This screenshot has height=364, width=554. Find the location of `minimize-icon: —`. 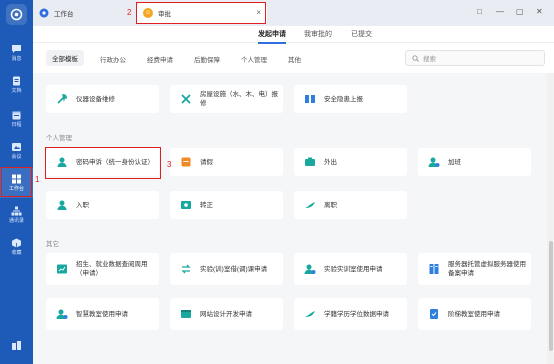

minimize-icon: — is located at coordinates (500, 11).